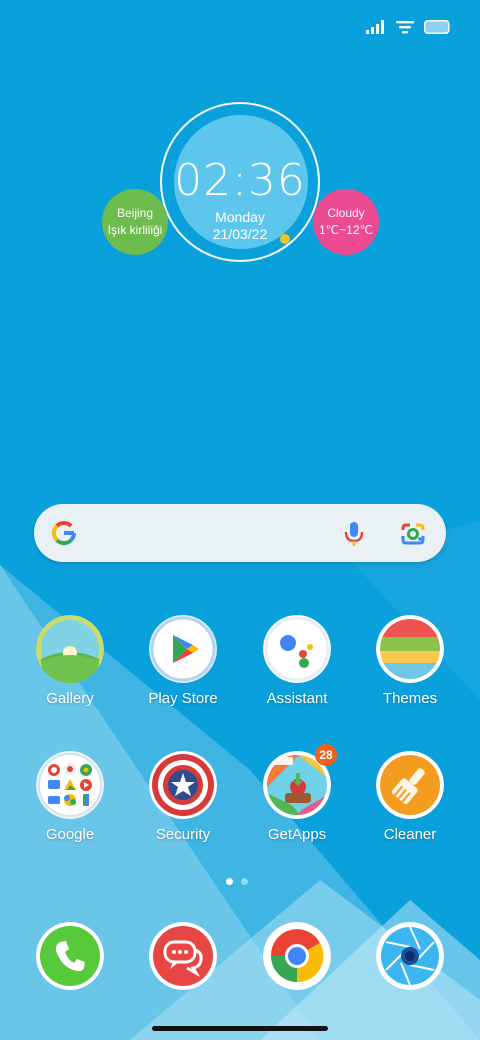 This screenshot has width=480, height=1040. Describe the element at coordinates (346, 230) in the screenshot. I see `weather-temp-range: 1℃~12℃` at that location.